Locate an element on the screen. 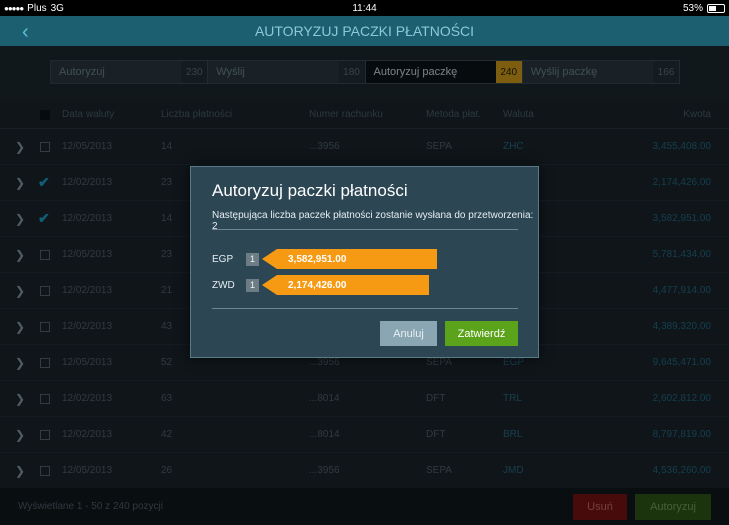  clock: 11:44 is located at coordinates (364, 8).